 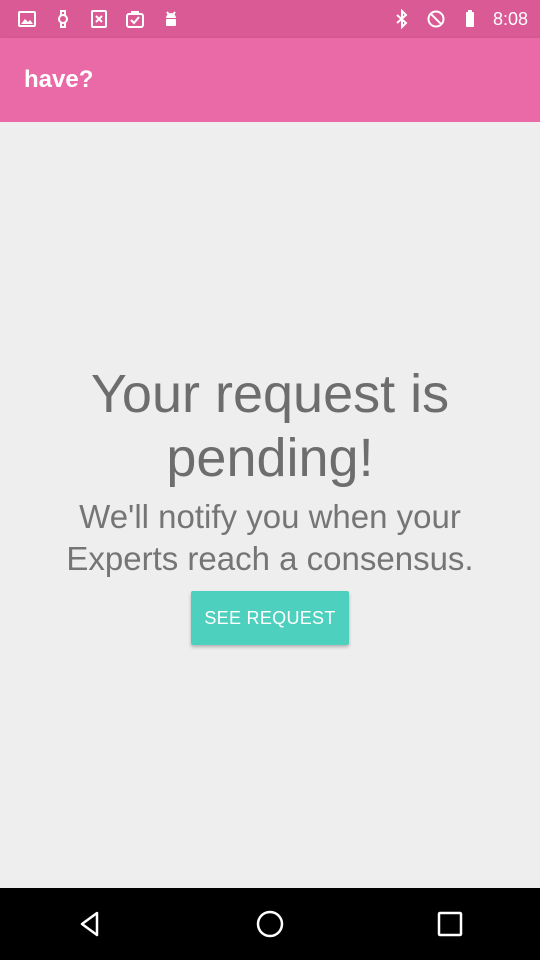 I want to click on home-button, so click(x=270, y=924).